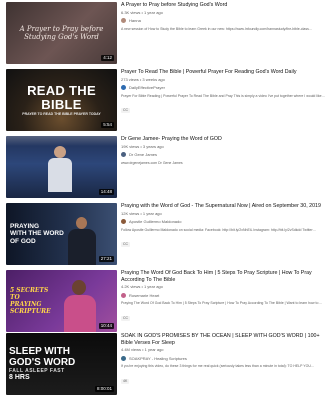 This screenshot has height=395, width=333. What do you see at coordinates (142, 146) in the screenshot?
I see `video-stats: 19K views • 3 years ago` at bounding box center [142, 146].